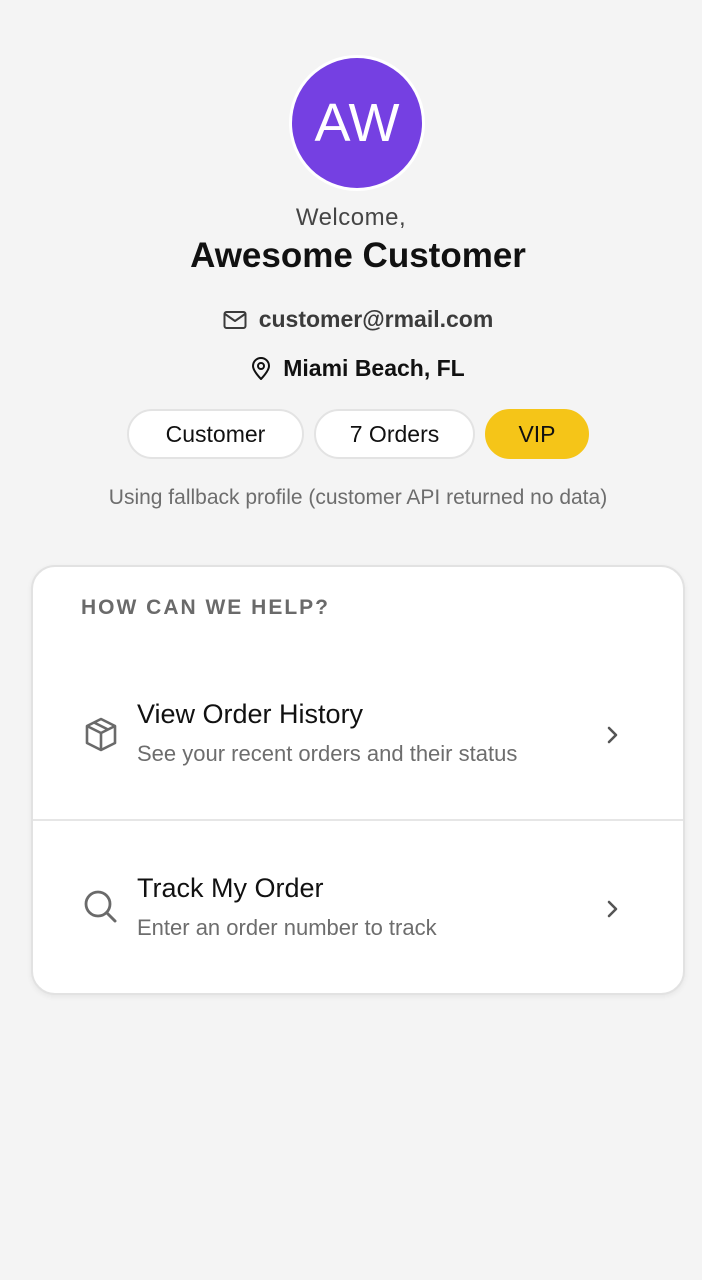 This screenshot has width=702, height=1280. I want to click on profile-badges: Customer 7 Orders VIP, so click(351, 434).